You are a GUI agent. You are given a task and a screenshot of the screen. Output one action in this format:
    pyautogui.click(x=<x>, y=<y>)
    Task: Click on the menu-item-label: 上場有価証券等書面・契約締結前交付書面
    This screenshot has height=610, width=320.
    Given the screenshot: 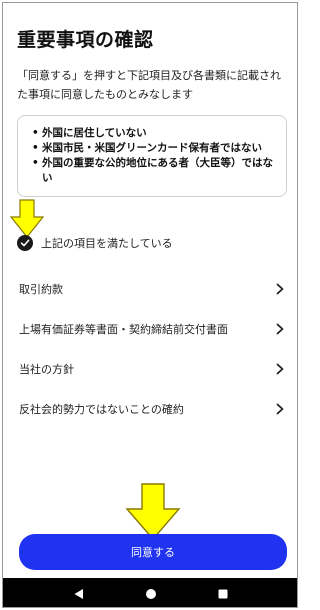 What is the action you would take?
    pyautogui.click(x=123, y=329)
    